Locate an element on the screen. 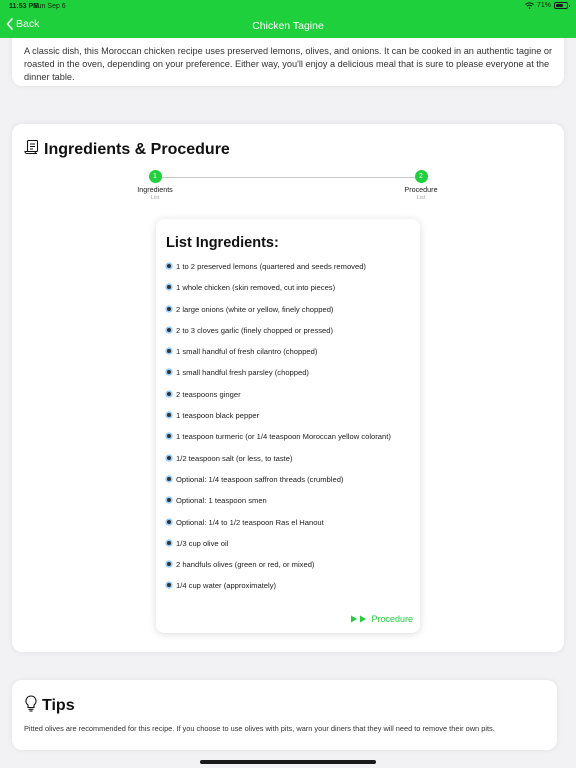 The image size is (576, 768). status-indicators: 71% is located at coordinates (547, 5).